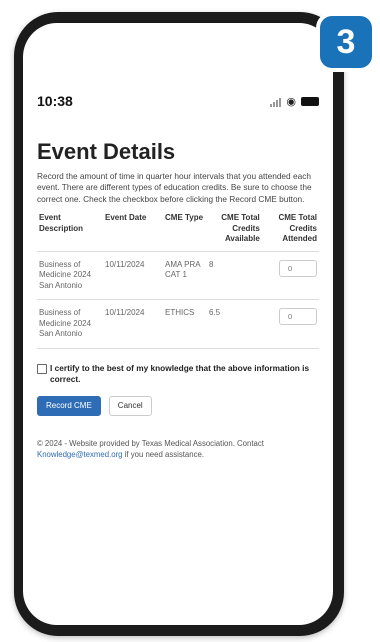  Describe the element at coordinates (211, 264) in the screenshot. I see `credits-available-value: 8` at that location.